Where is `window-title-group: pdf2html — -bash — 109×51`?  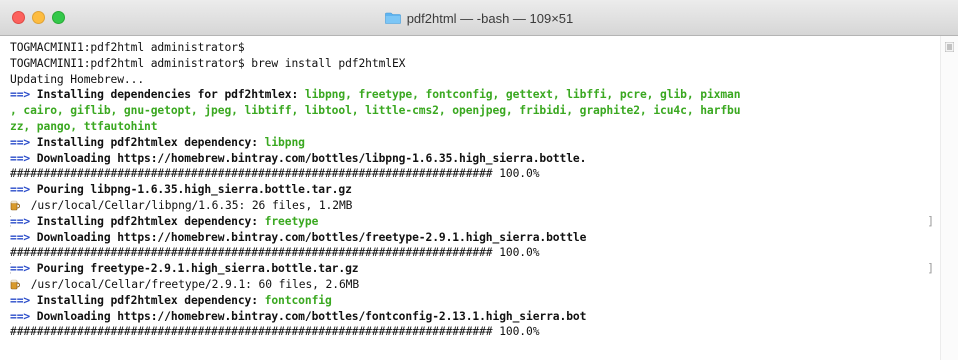
window-title-group: pdf2html — -bash — 109×51 is located at coordinates (479, 18).